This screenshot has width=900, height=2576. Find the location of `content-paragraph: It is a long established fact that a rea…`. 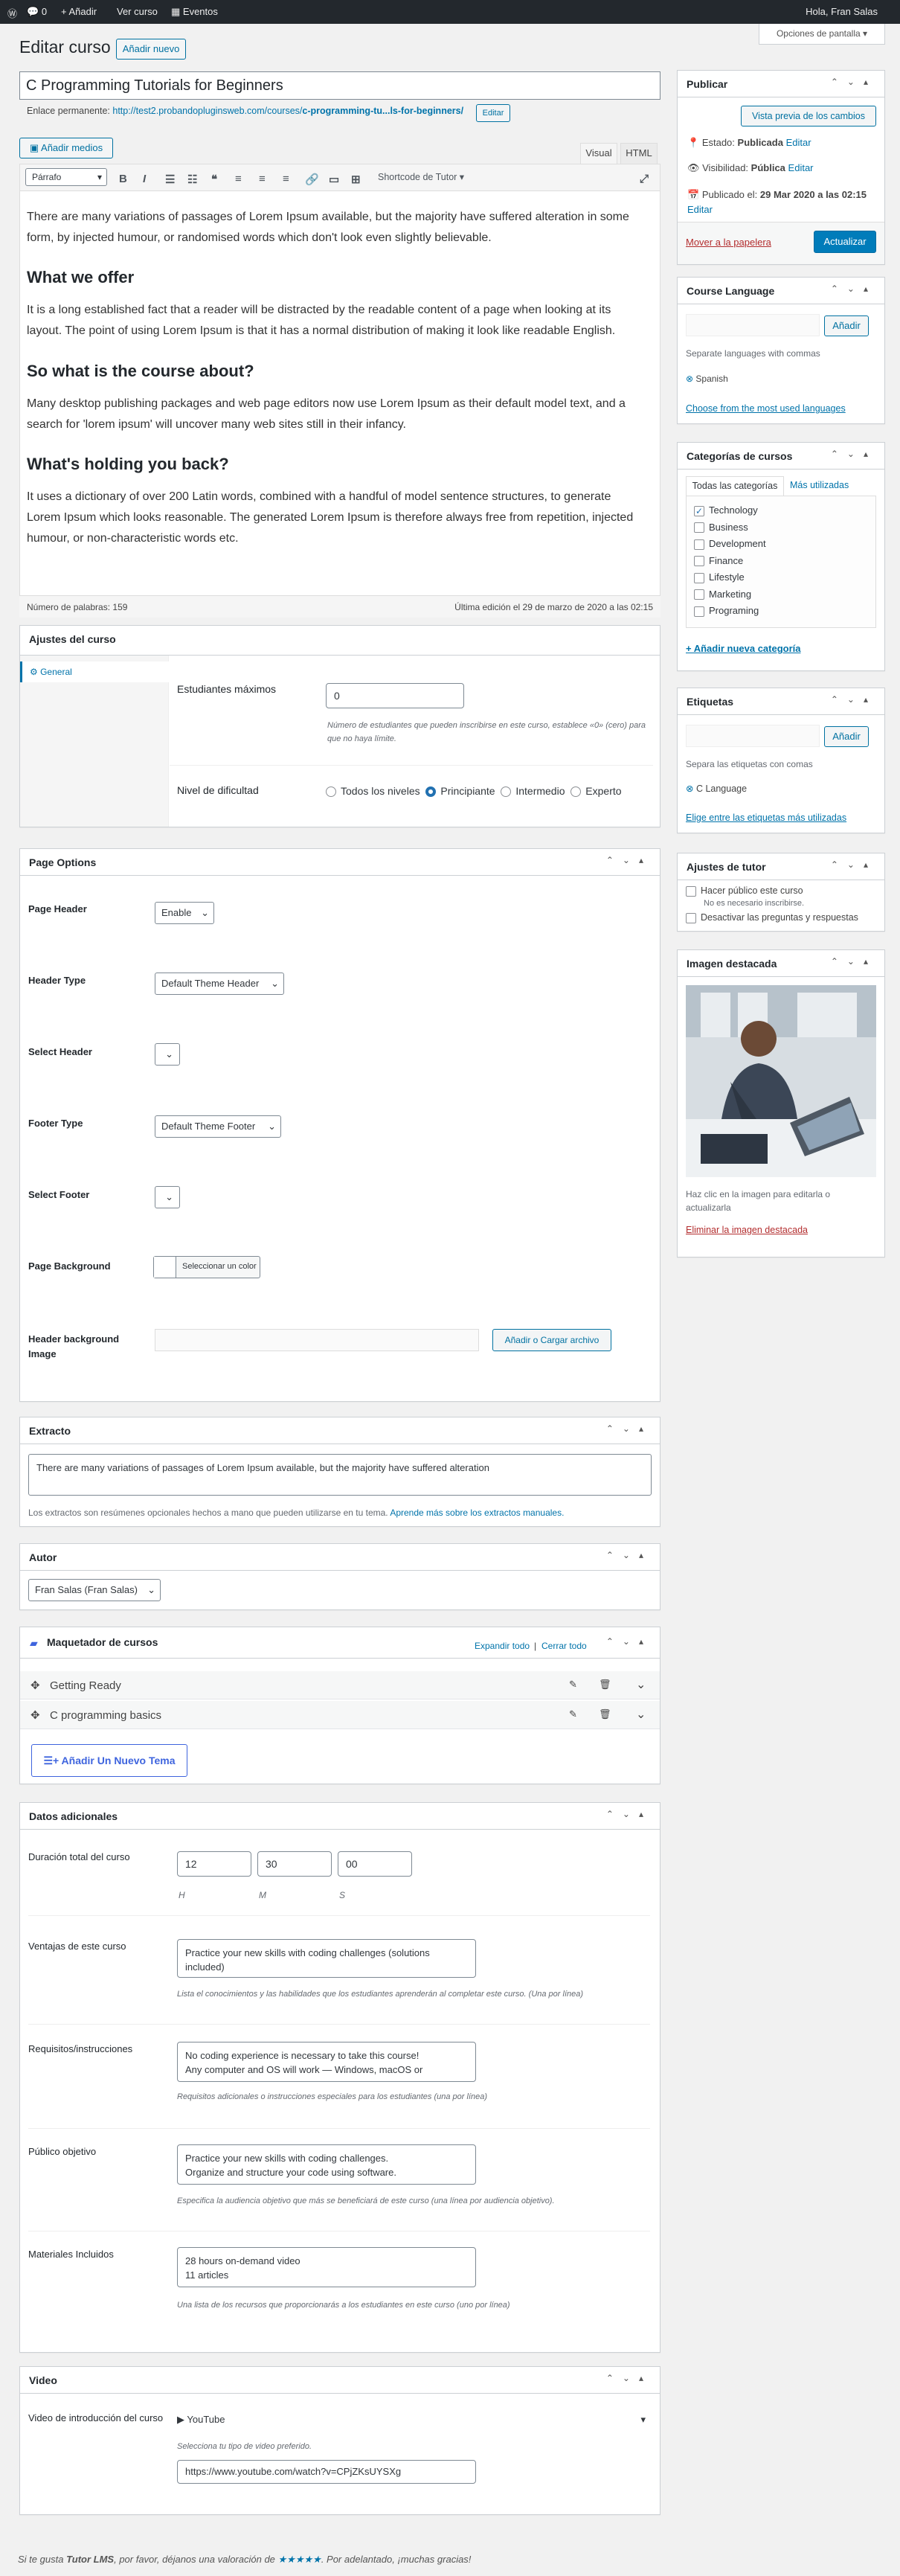

content-paragraph: It is a long established fact that a rea… is located at coordinates (332, 321).